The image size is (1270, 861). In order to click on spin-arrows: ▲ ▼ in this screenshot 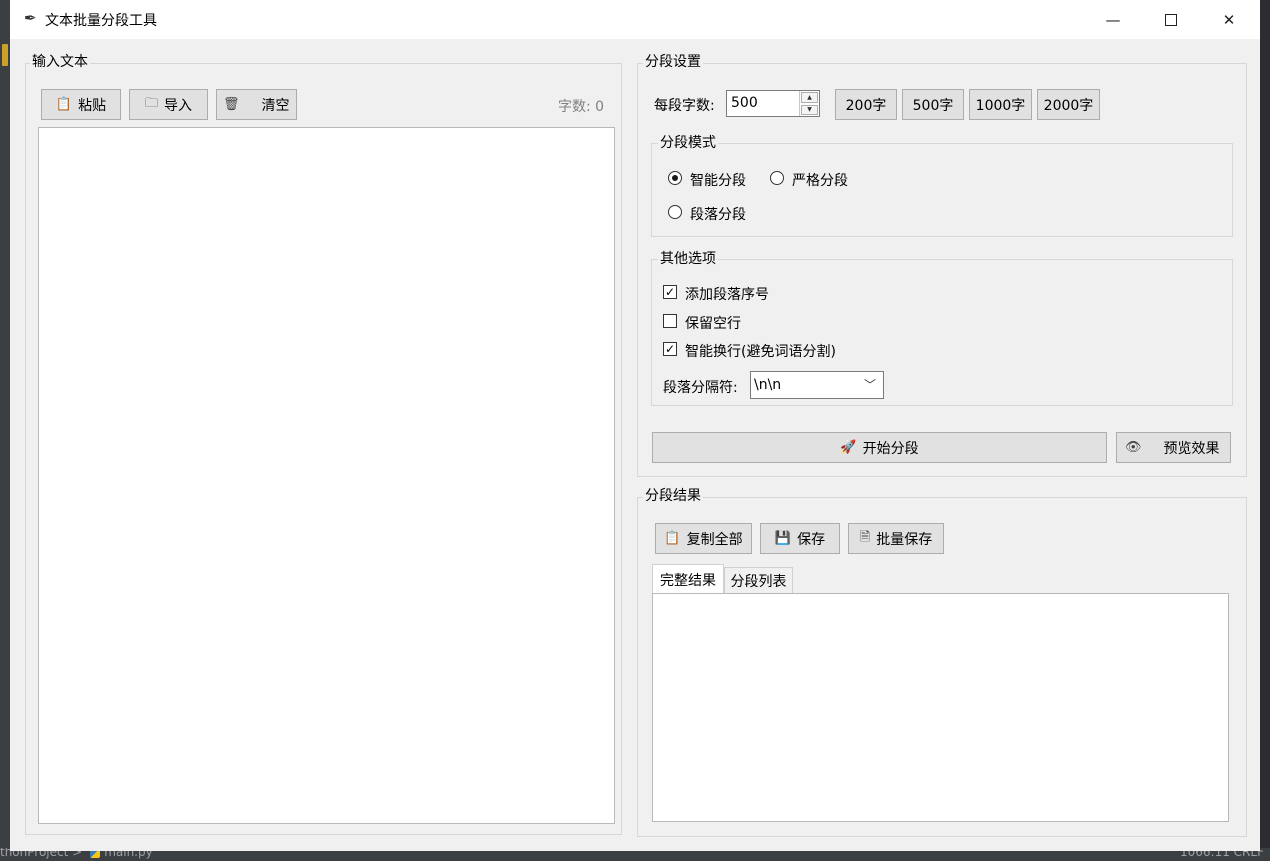, I will do `click(809, 103)`.